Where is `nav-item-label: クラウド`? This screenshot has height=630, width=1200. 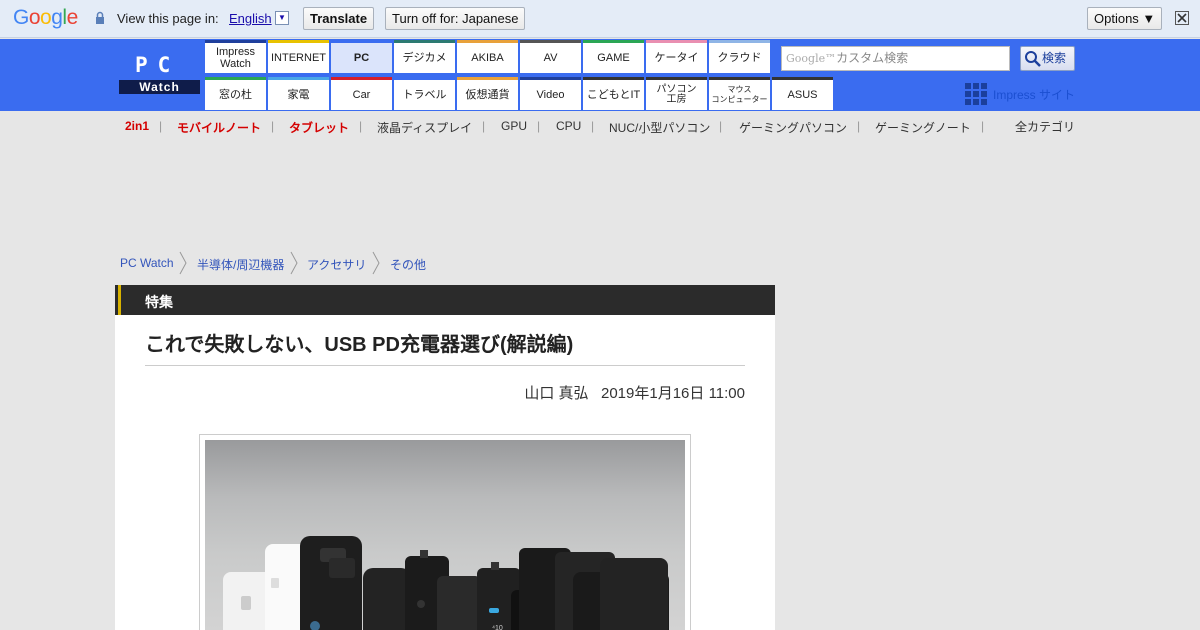 nav-item-label: クラウド is located at coordinates (739, 58).